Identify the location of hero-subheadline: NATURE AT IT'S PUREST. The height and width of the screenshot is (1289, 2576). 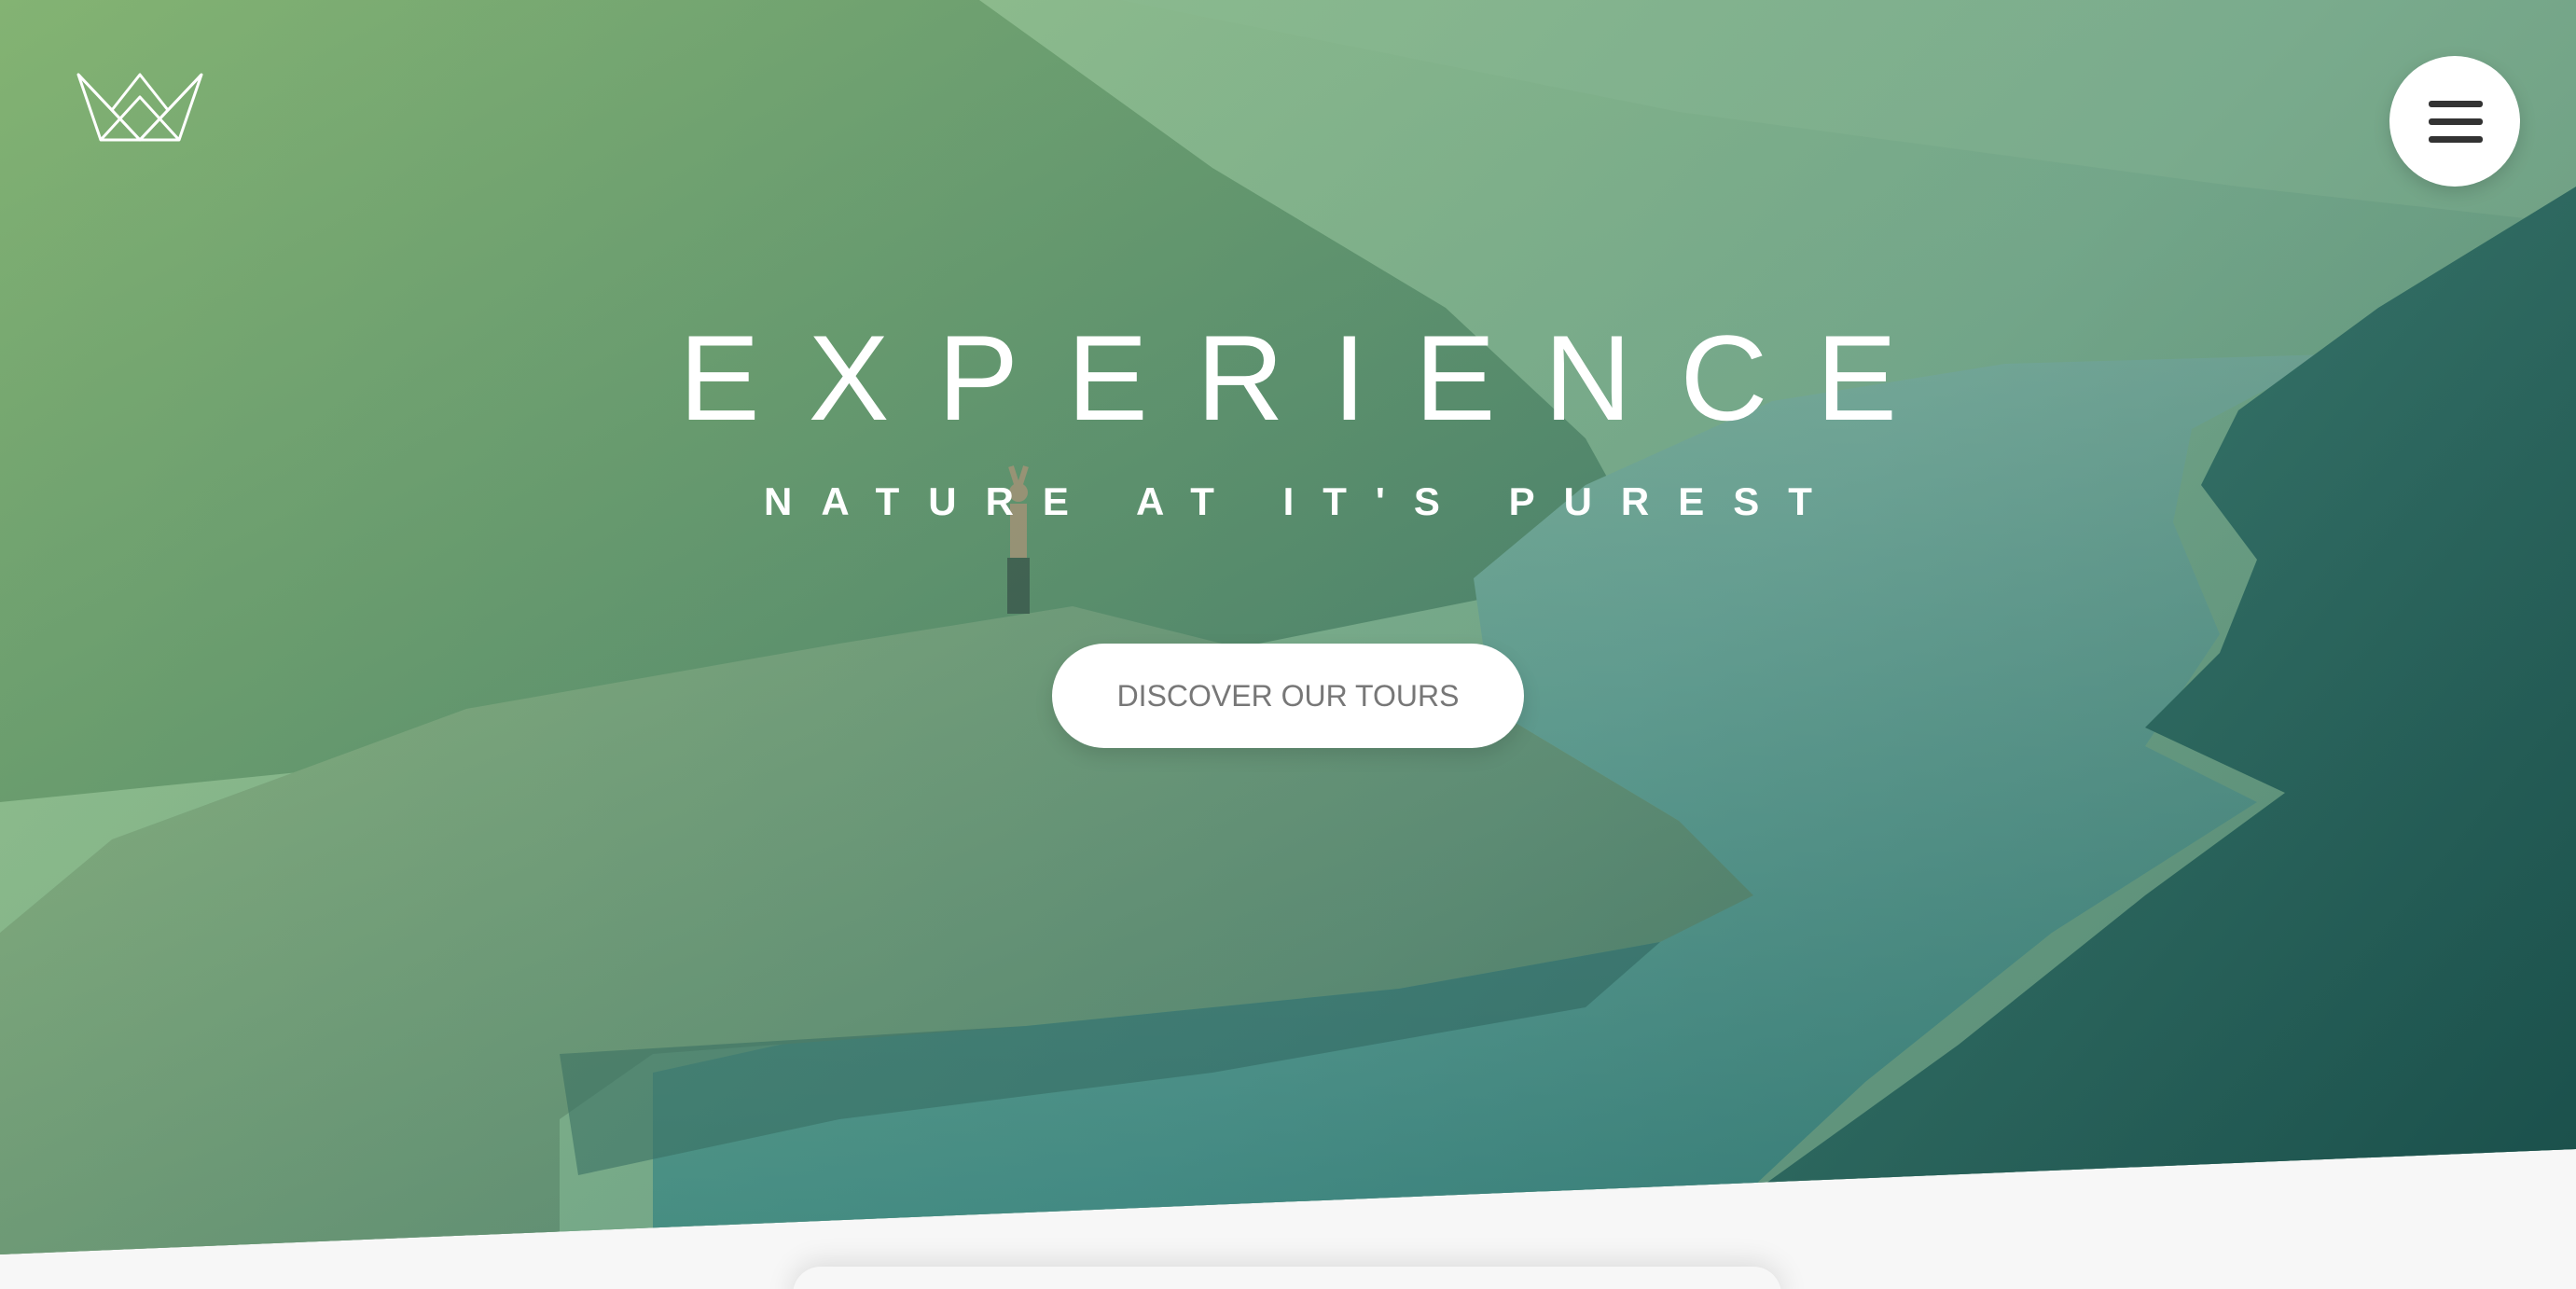
(1302, 501).